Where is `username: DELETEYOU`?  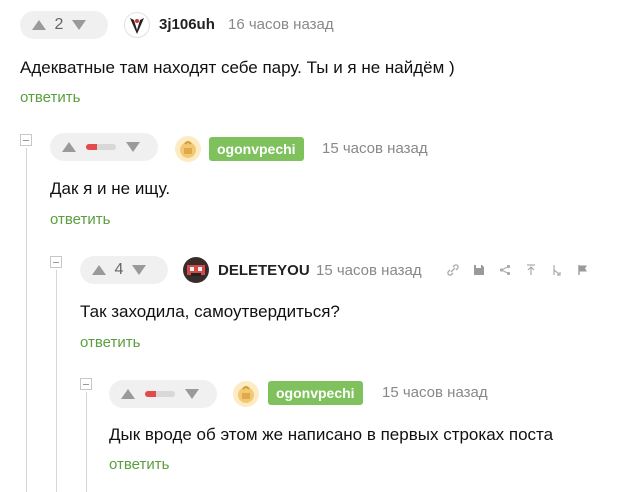 username: DELETEYOU is located at coordinates (264, 270).